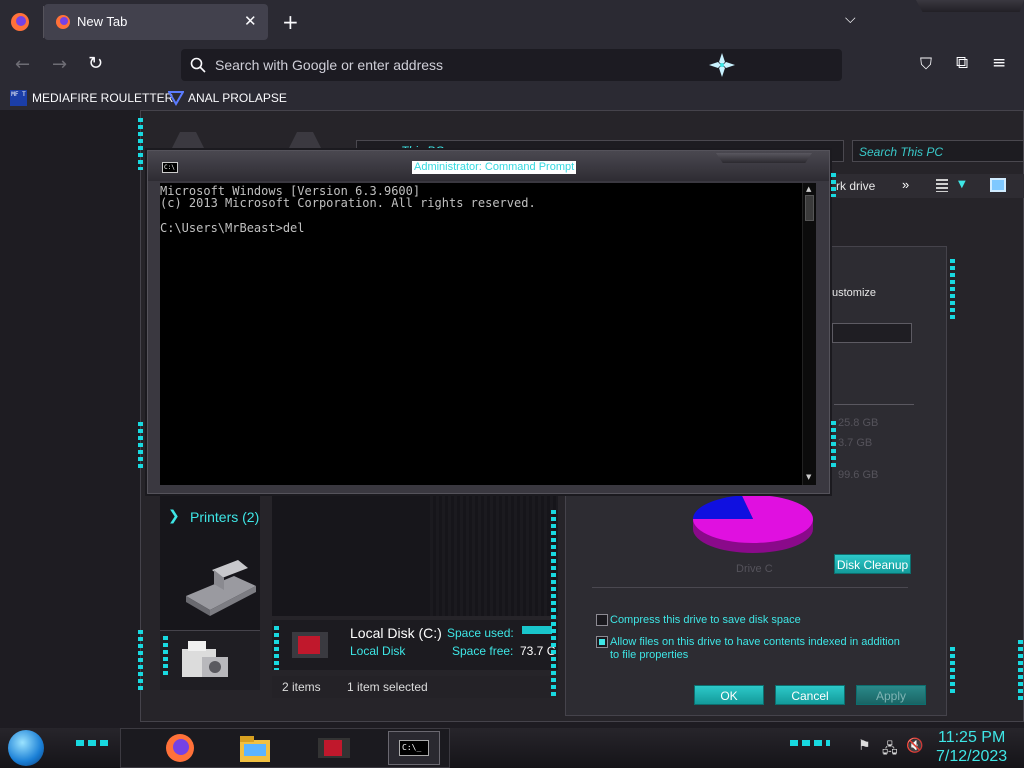  Describe the element at coordinates (512, 98) in the screenshot. I see `bookmarks-bar: MF T MEDIAFIRE ROULETTER ANAL PROLAPSE` at that location.